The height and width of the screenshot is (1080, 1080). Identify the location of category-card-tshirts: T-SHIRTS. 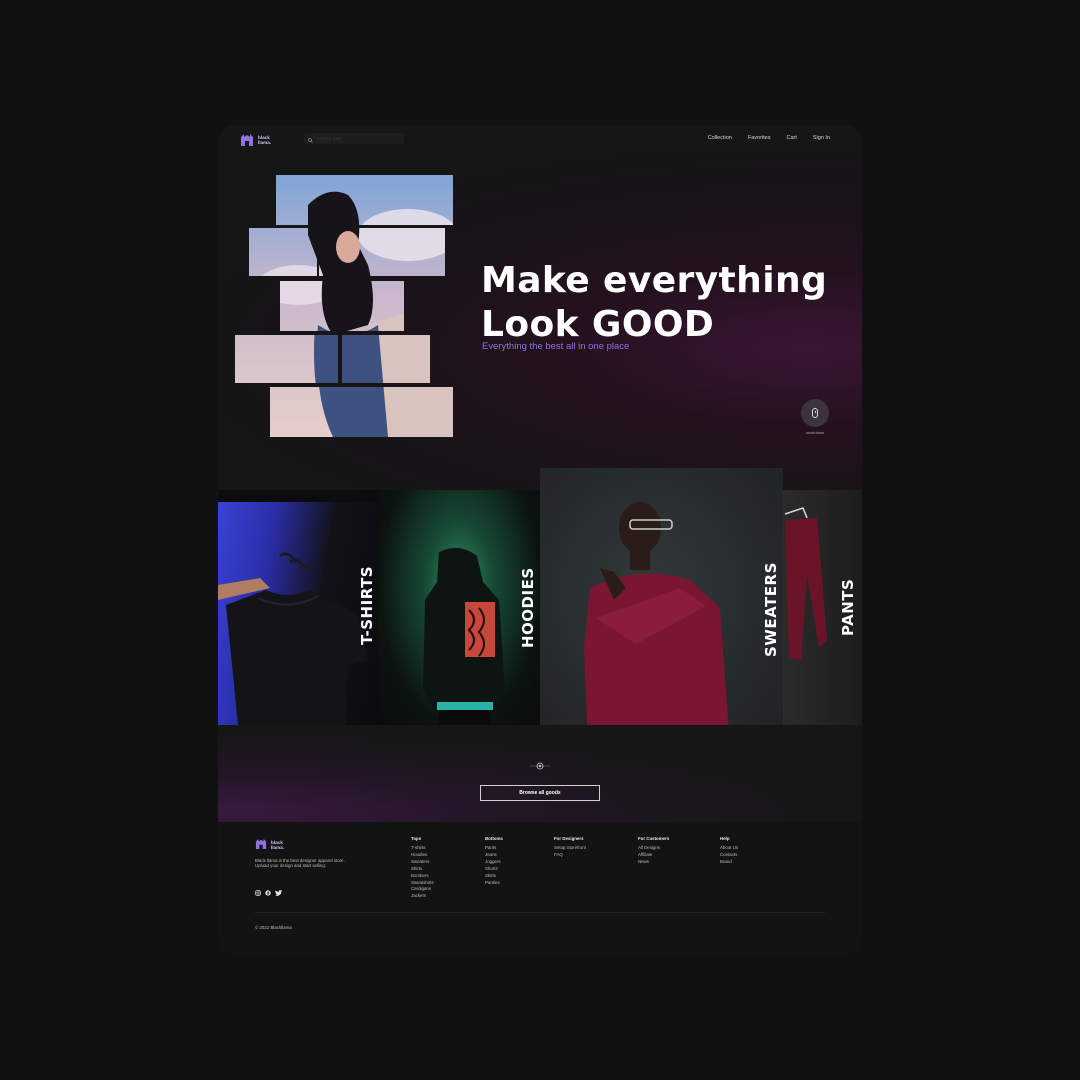
(298, 607).